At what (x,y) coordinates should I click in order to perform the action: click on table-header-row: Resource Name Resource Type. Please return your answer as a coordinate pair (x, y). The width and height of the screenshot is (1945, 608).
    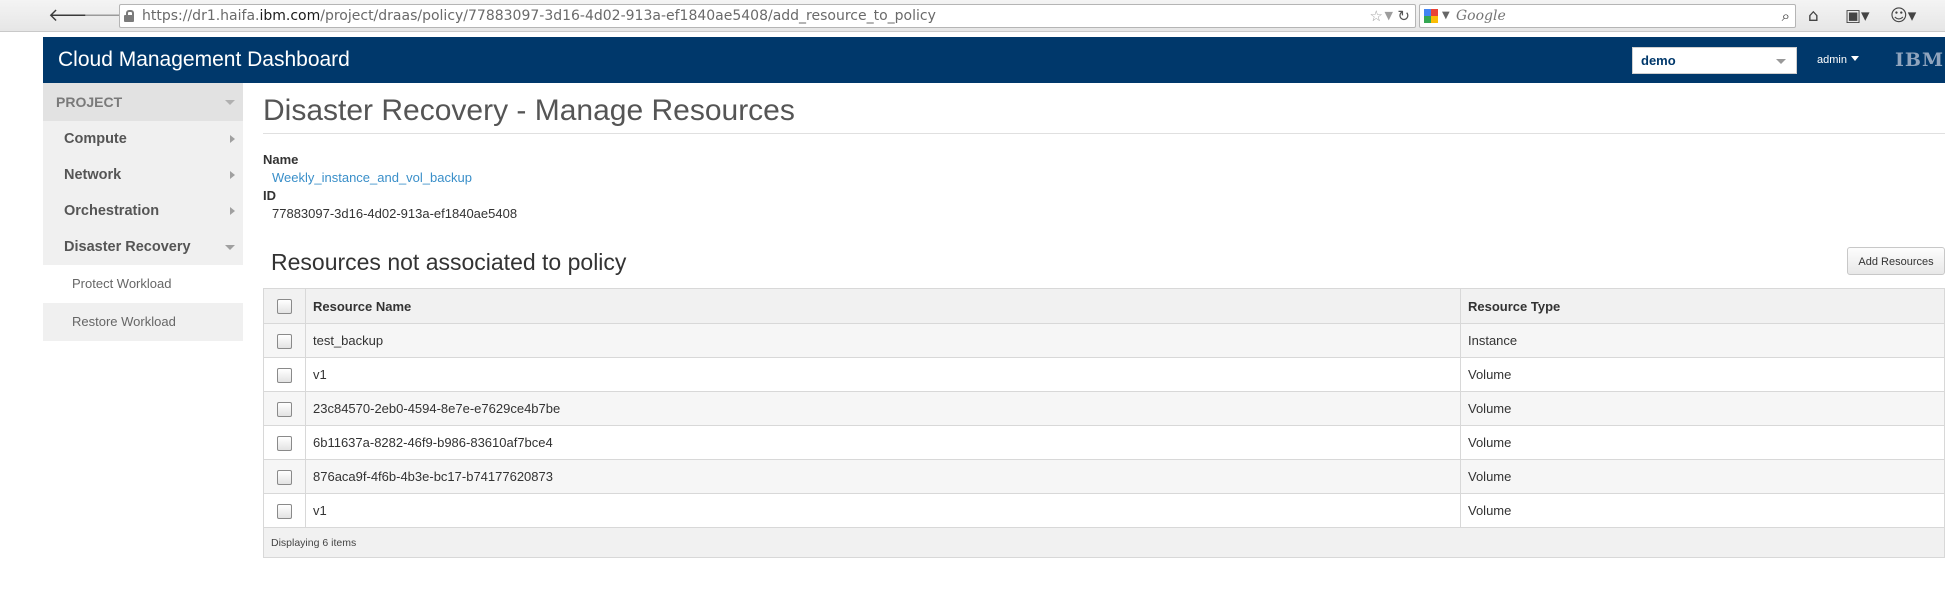
    Looking at the image, I should click on (1104, 306).